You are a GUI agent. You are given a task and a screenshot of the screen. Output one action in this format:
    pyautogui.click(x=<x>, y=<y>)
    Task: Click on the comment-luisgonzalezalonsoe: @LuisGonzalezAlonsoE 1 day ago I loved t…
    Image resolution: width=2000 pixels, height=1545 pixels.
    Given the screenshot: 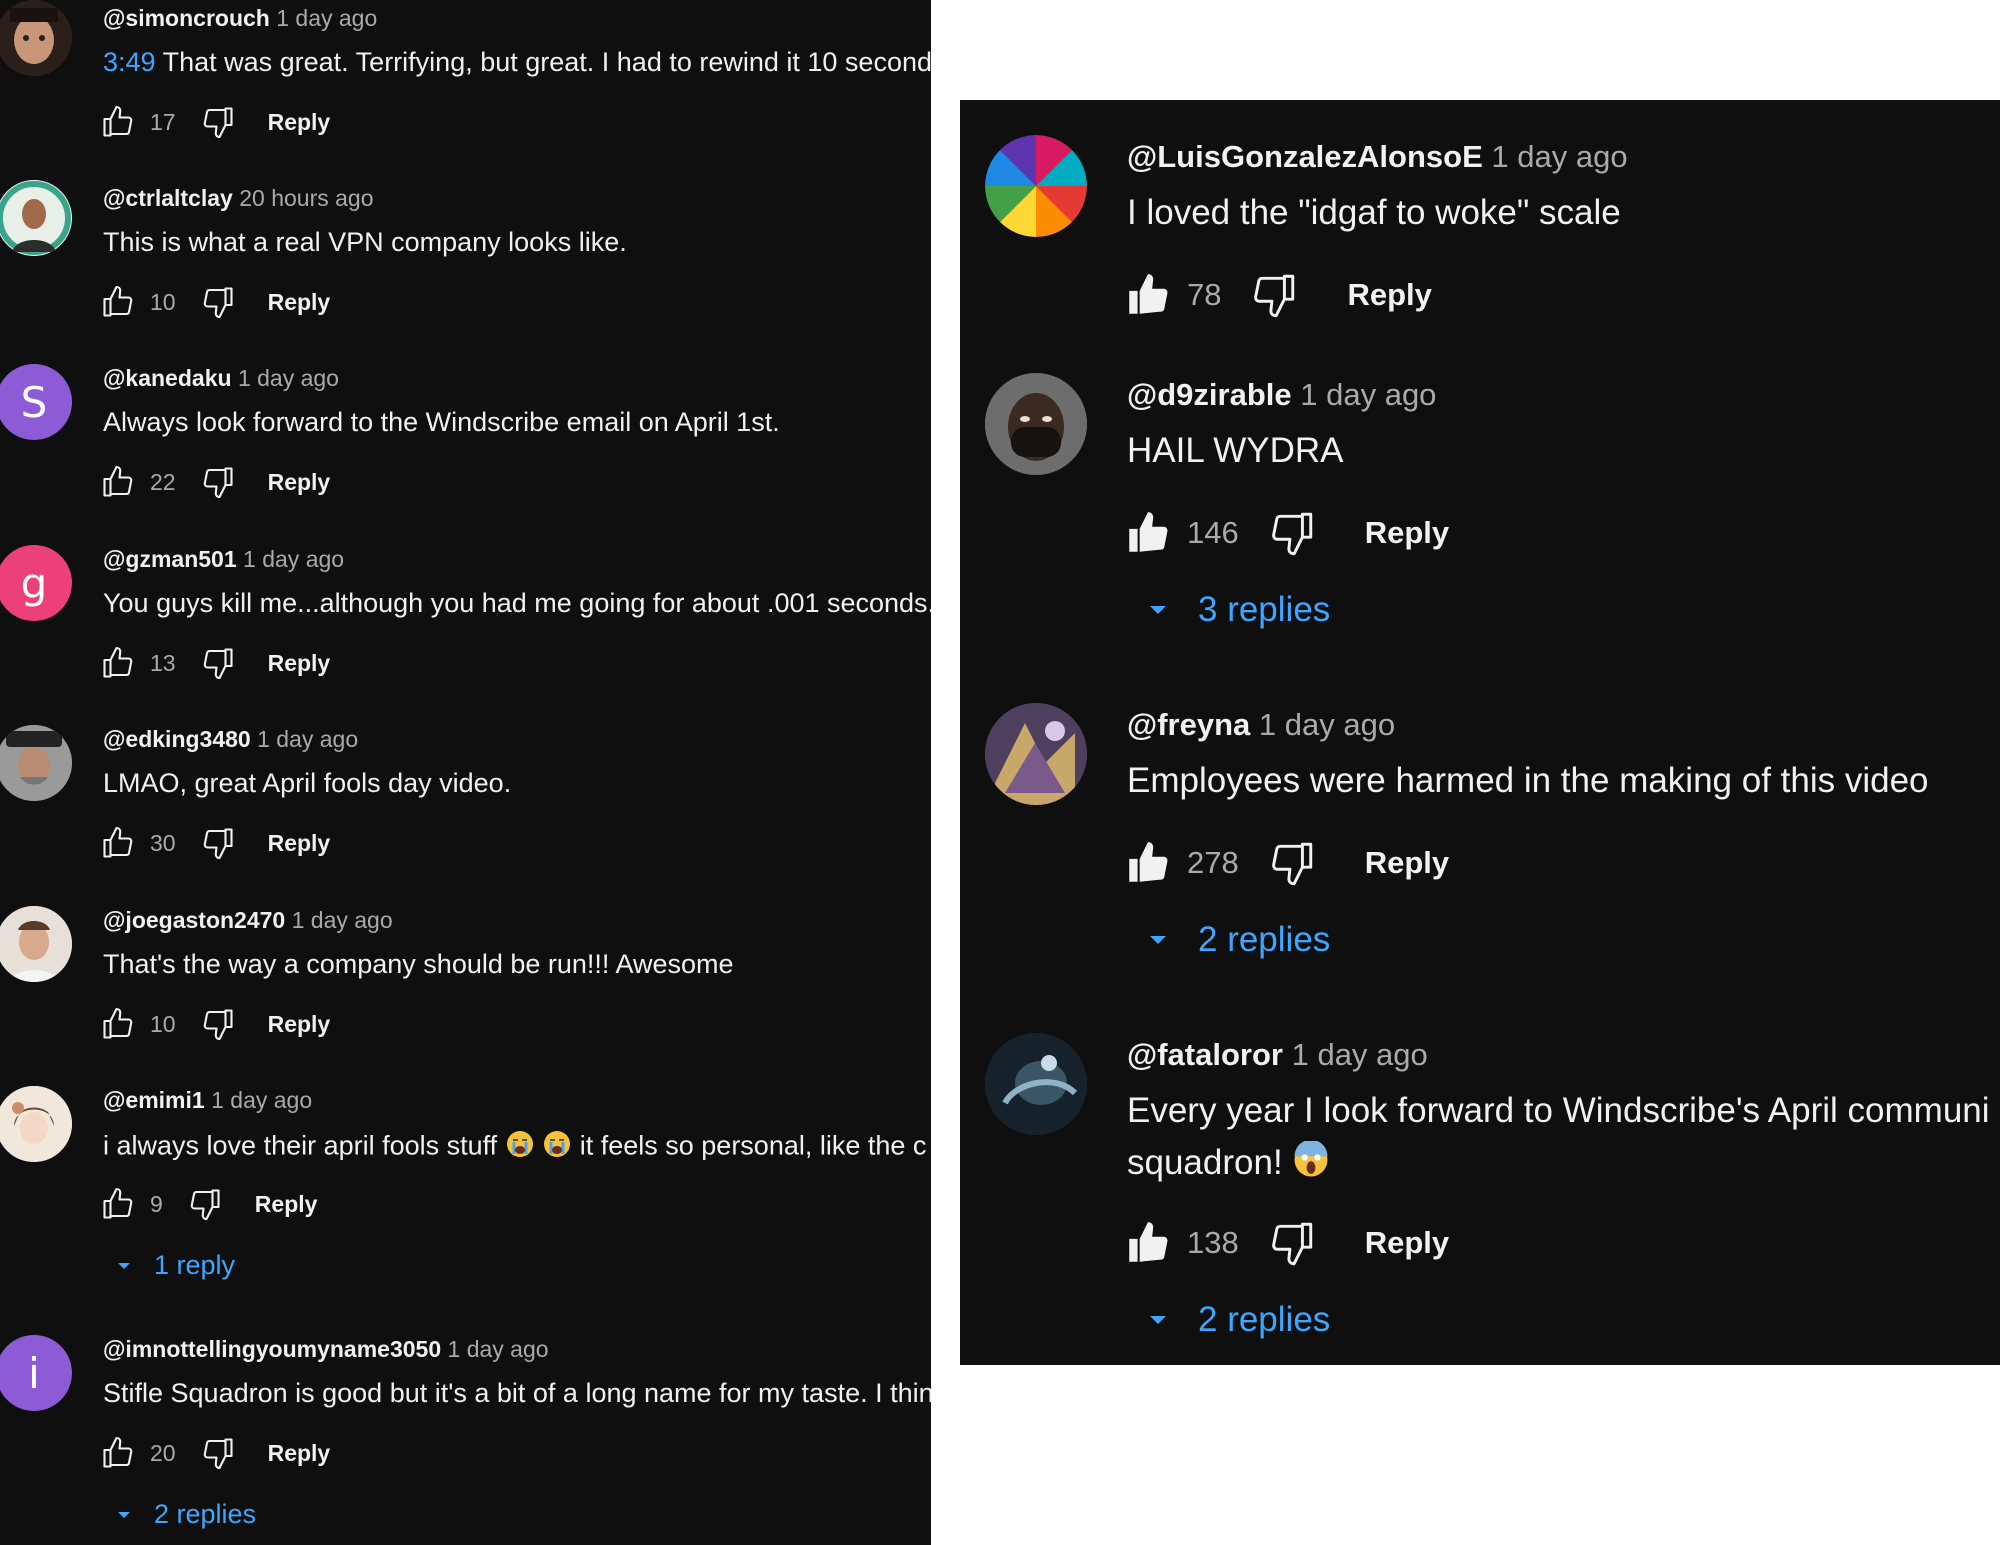 What is the action you would take?
    pyautogui.click(x=1480, y=215)
    